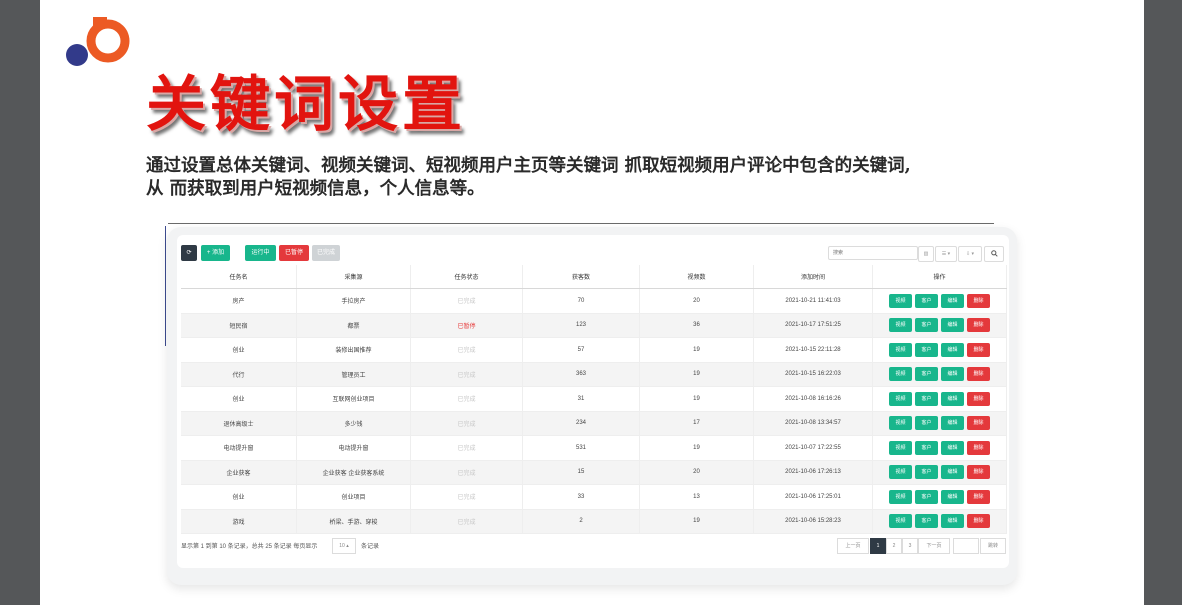 This screenshot has width=1182, height=605. What do you see at coordinates (813, 521) in the screenshot?
I see `added-time-cell: 2021-10-06 15:28:23` at bounding box center [813, 521].